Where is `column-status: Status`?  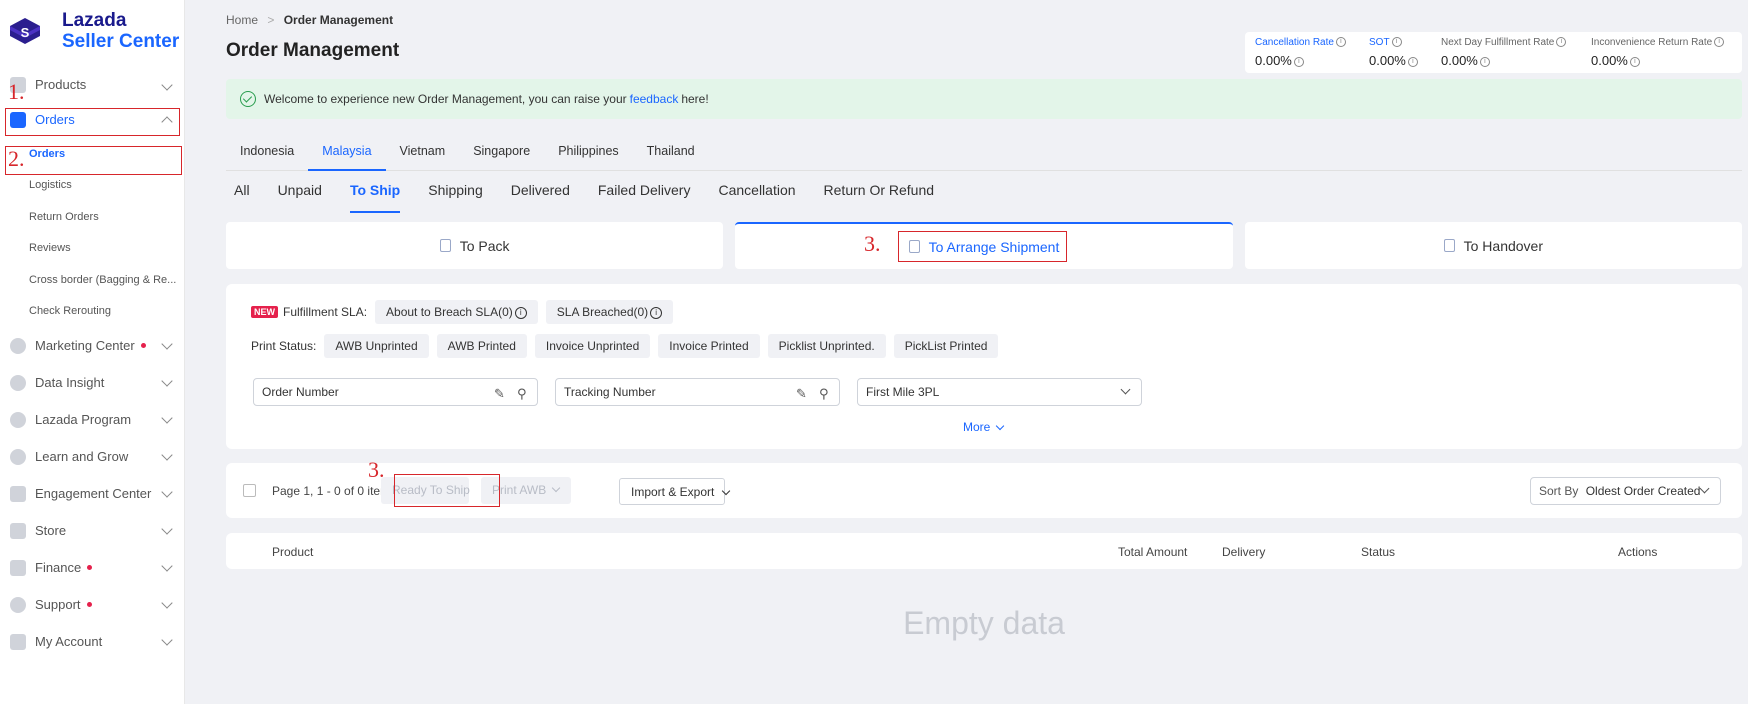 column-status: Status is located at coordinates (1378, 552).